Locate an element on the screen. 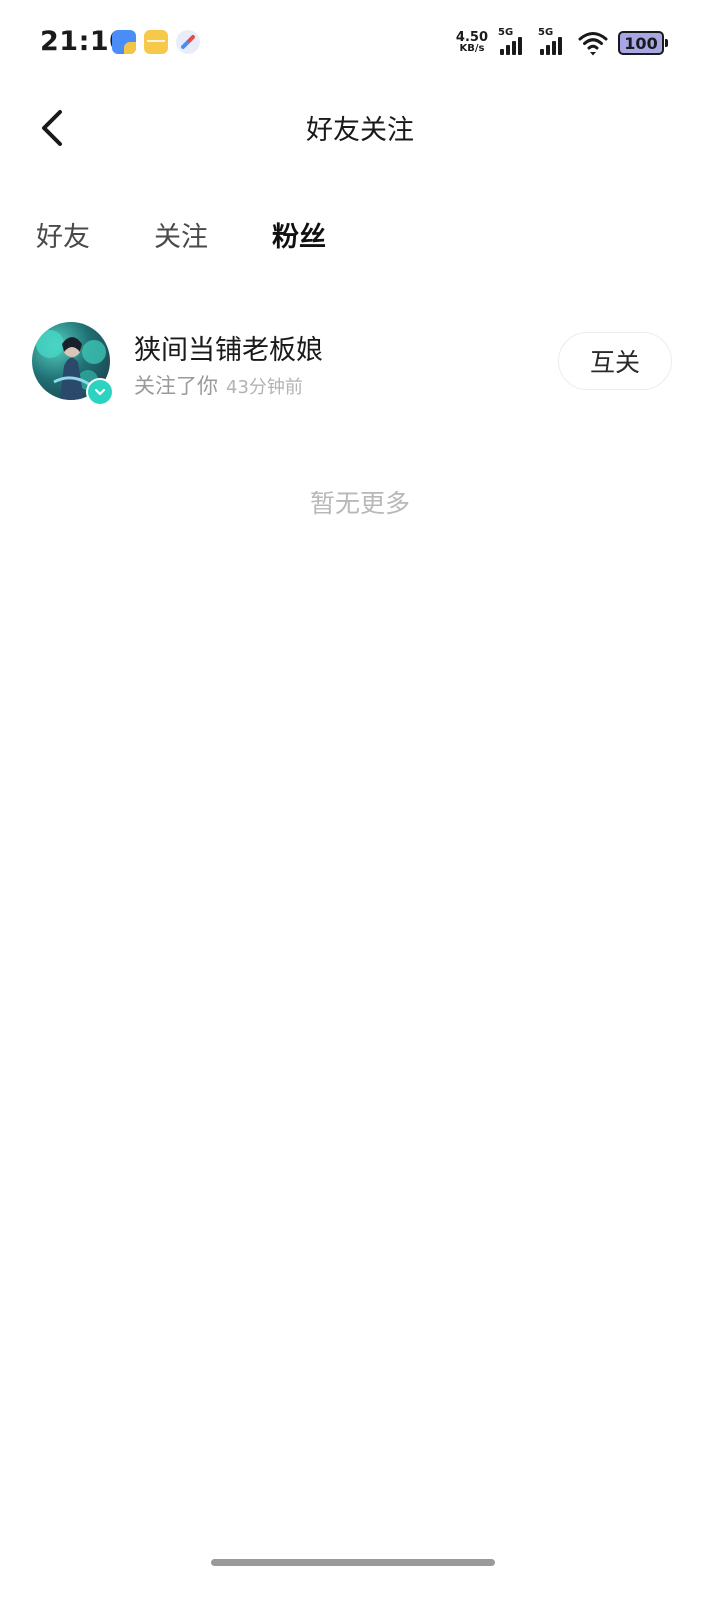 The width and height of the screenshot is (720, 1600). nav-bar: 好友关注 is located at coordinates (360, 128).